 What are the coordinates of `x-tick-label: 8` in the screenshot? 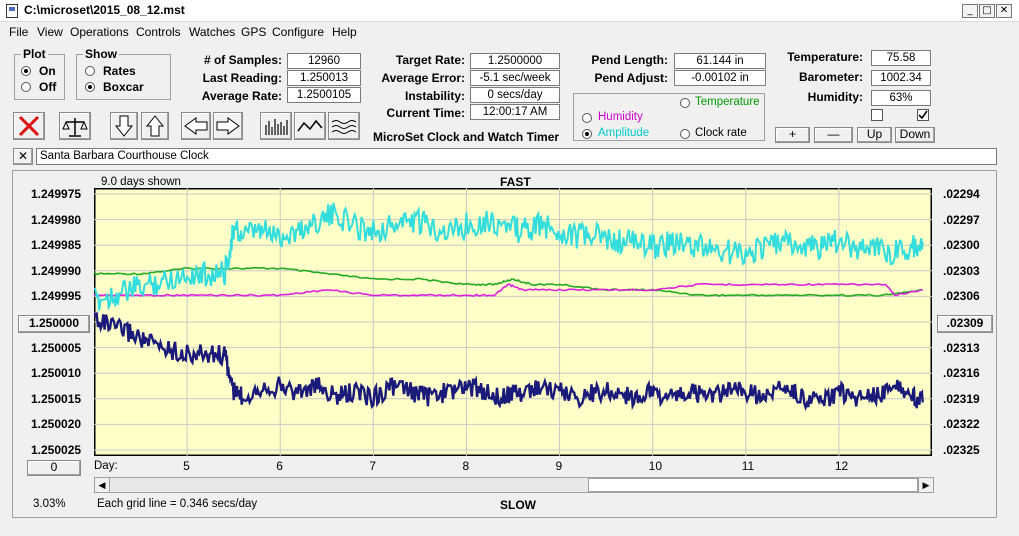 It's located at (466, 466).